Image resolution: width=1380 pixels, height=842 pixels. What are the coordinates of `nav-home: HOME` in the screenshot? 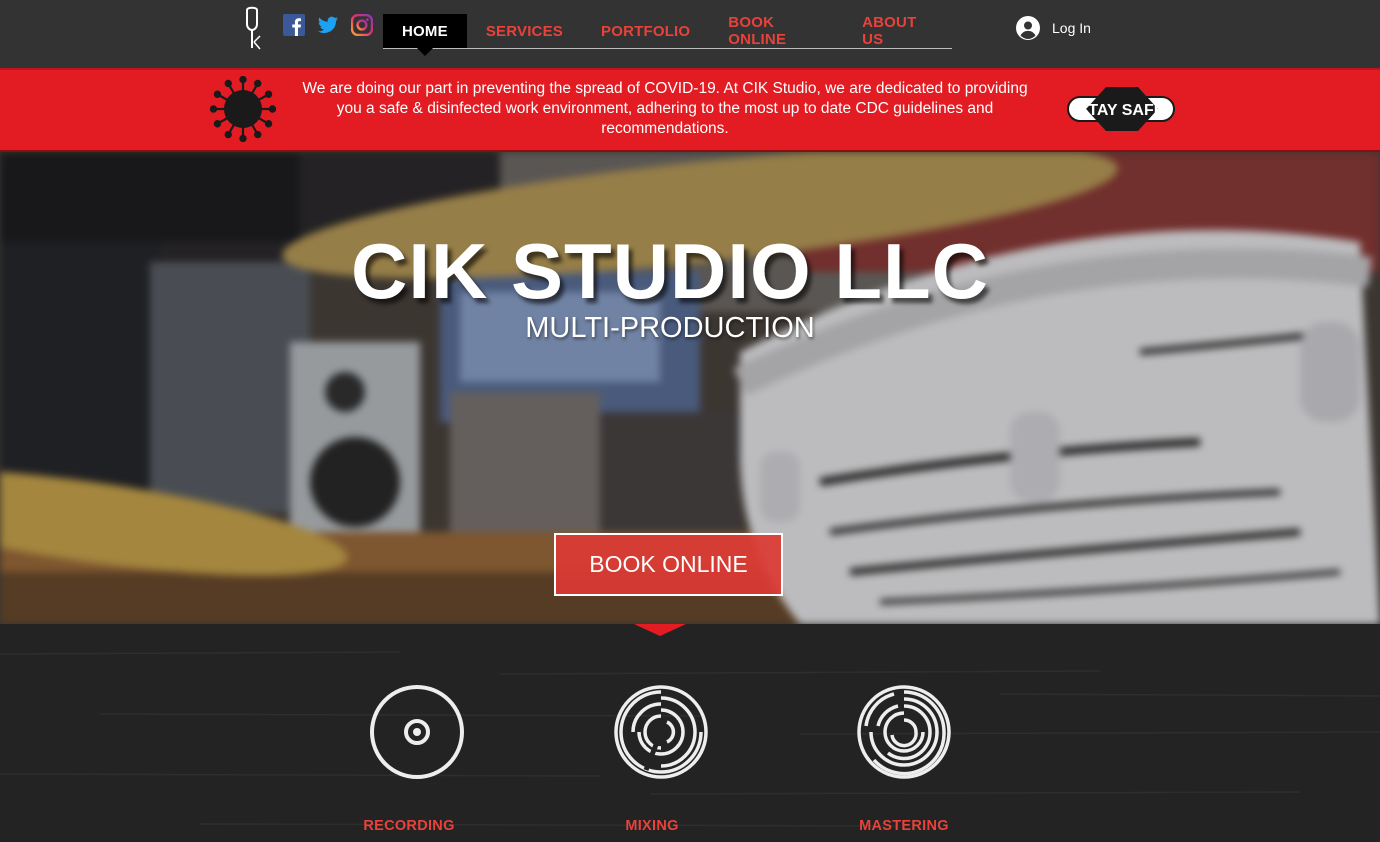 It's located at (425, 35).